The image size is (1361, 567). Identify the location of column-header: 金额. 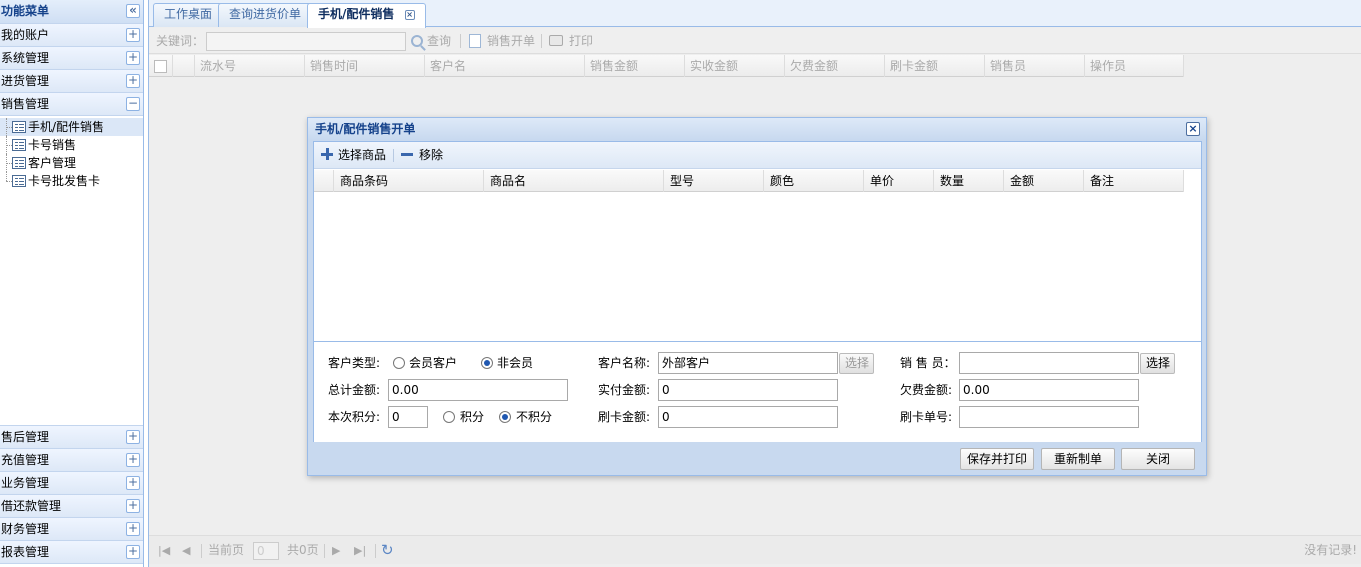
(1044, 181).